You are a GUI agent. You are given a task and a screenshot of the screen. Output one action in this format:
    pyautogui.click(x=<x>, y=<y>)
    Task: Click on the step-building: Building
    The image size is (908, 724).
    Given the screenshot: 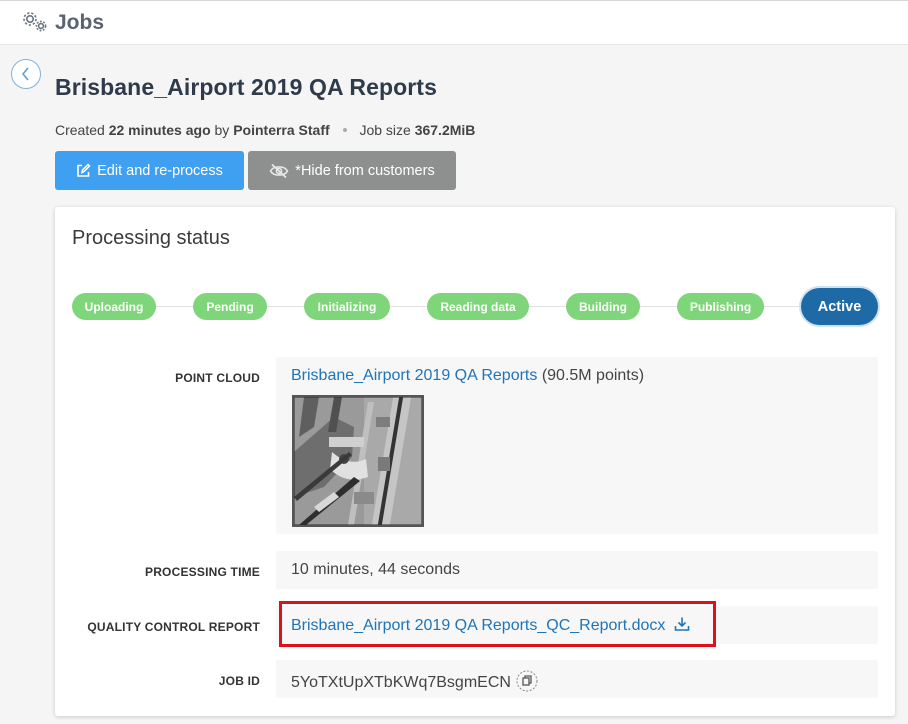 What is the action you would take?
    pyautogui.click(x=603, y=306)
    